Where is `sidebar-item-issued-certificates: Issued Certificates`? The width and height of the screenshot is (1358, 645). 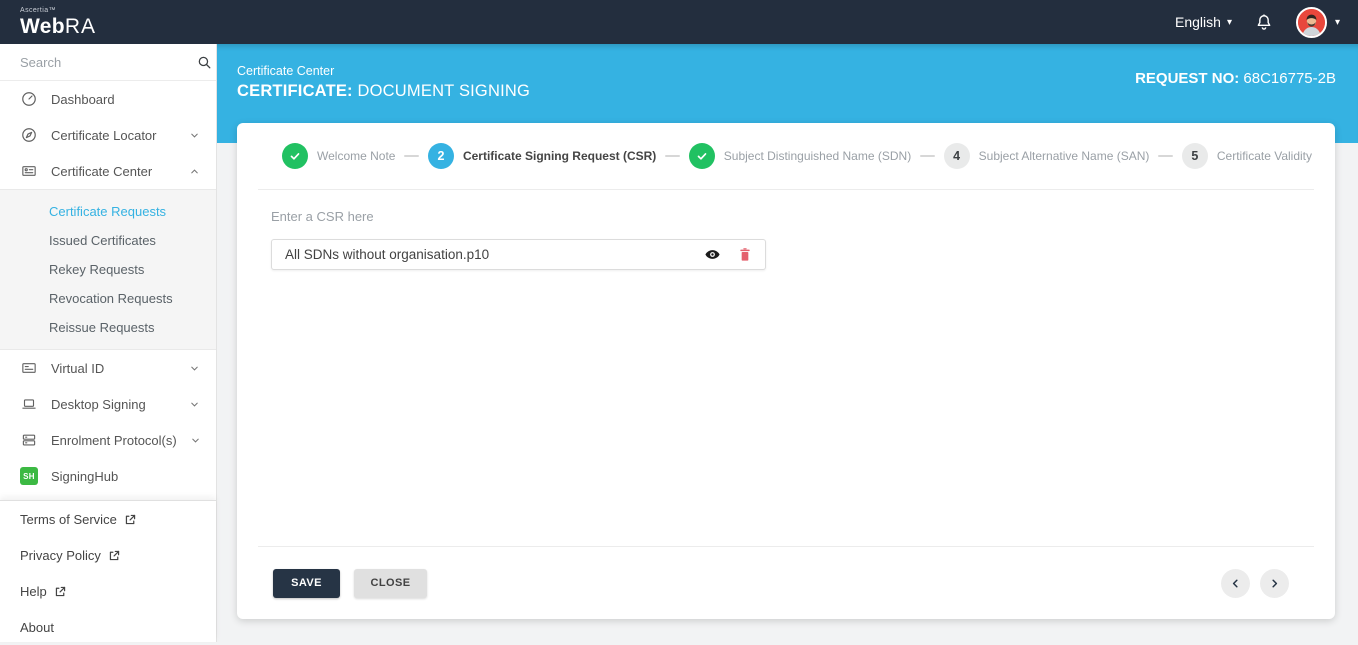
sidebar-item-issued-certificates: Issued Certificates is located at coordinates (108, 240).